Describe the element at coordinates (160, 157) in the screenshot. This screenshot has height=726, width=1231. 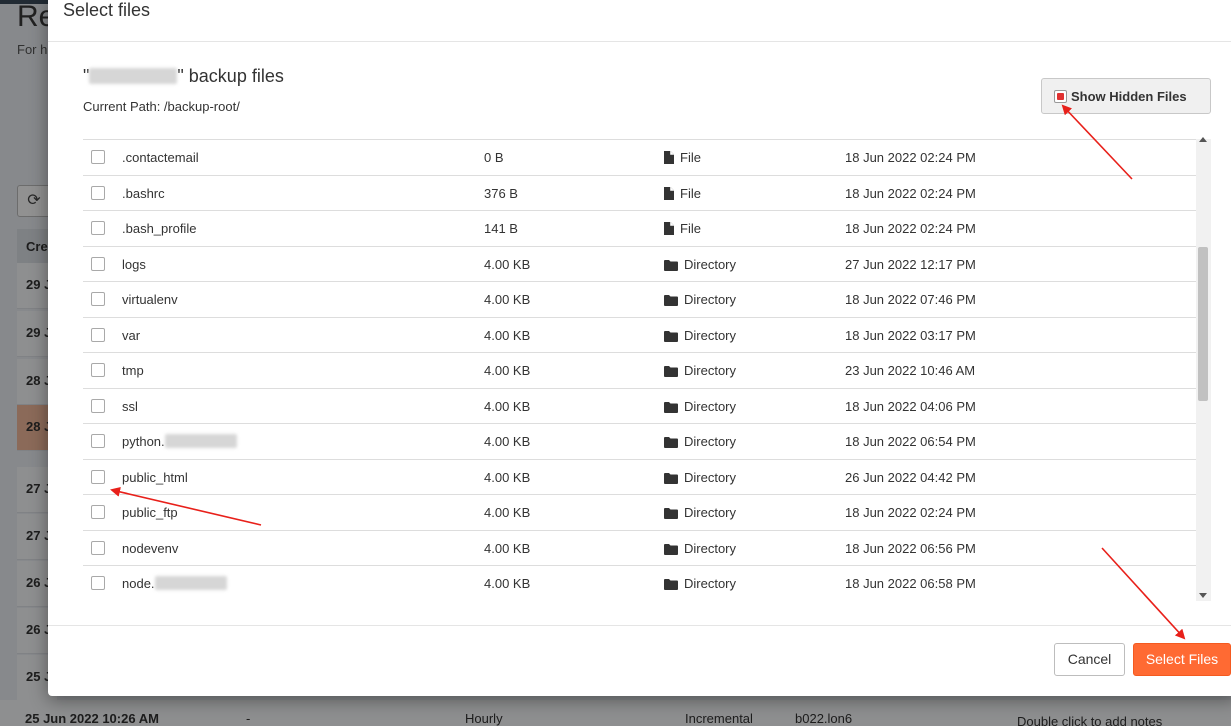
I see `file-name: .contactemail` at that location.